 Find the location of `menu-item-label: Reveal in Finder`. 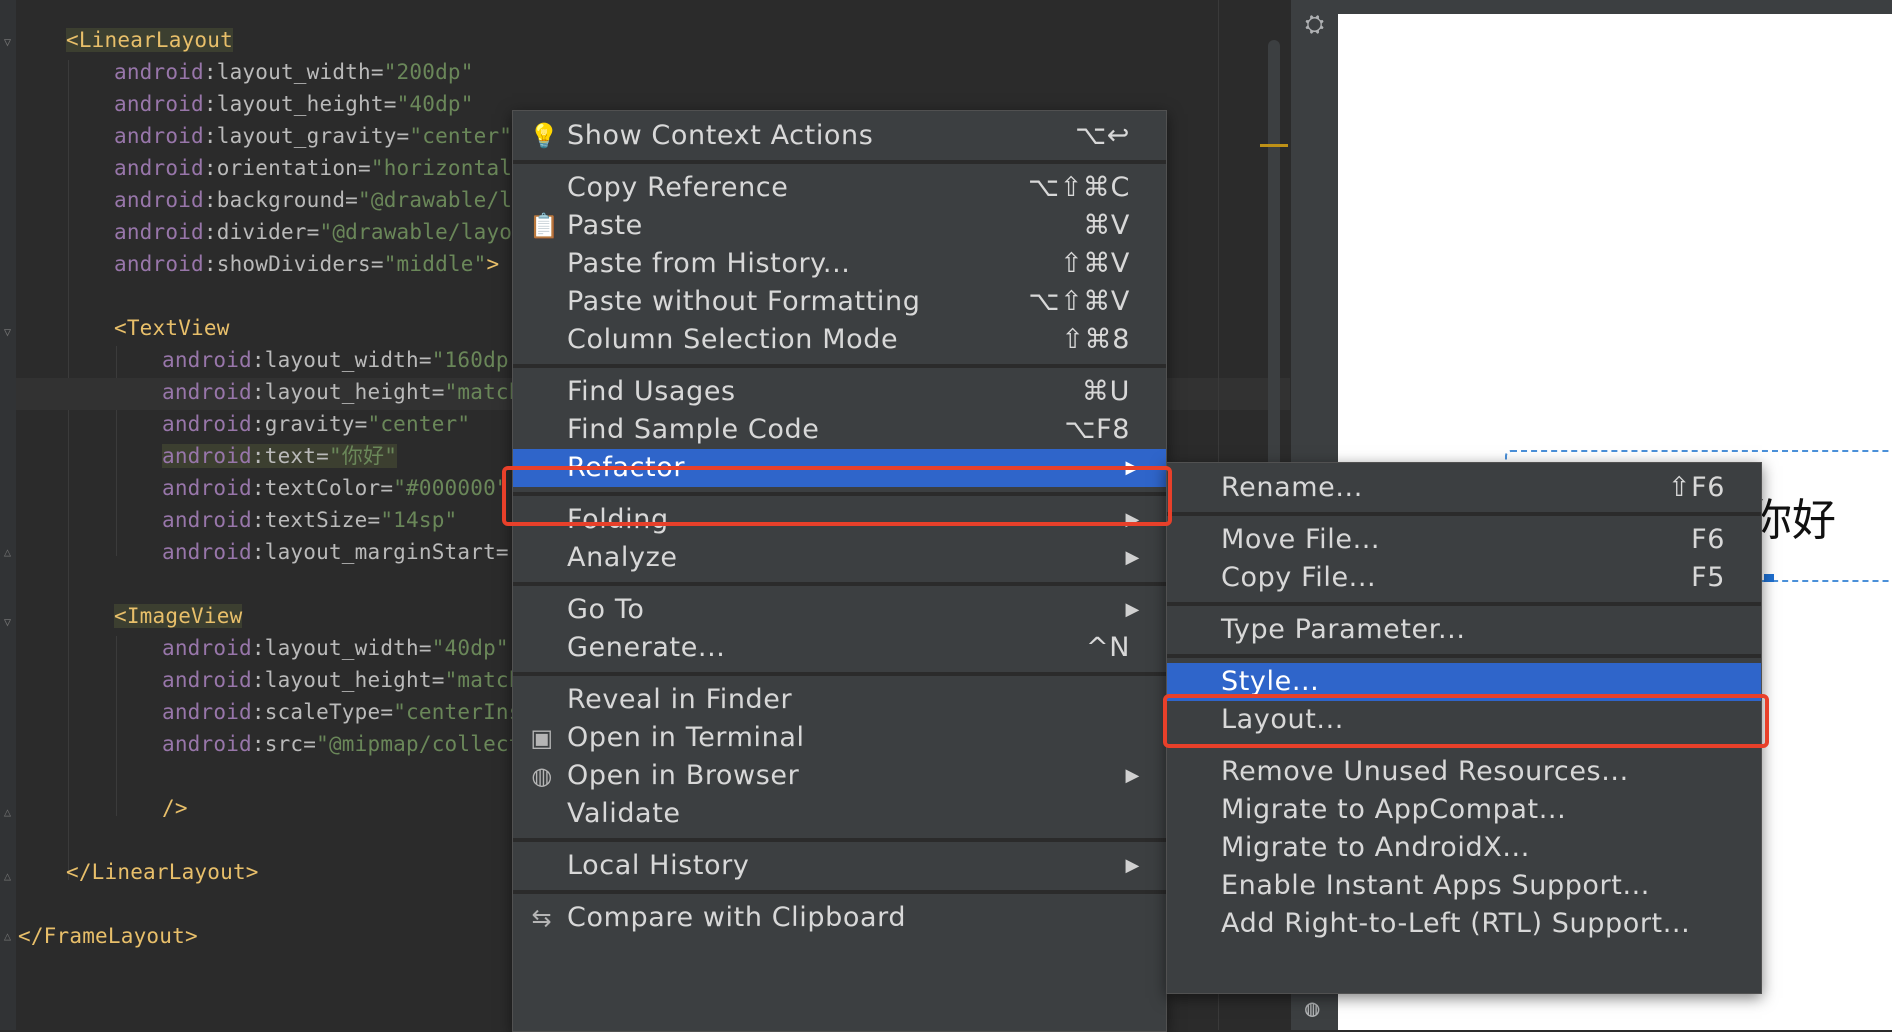

menu-item-label: Reveal in Finder is located at coordinates (680, 699).